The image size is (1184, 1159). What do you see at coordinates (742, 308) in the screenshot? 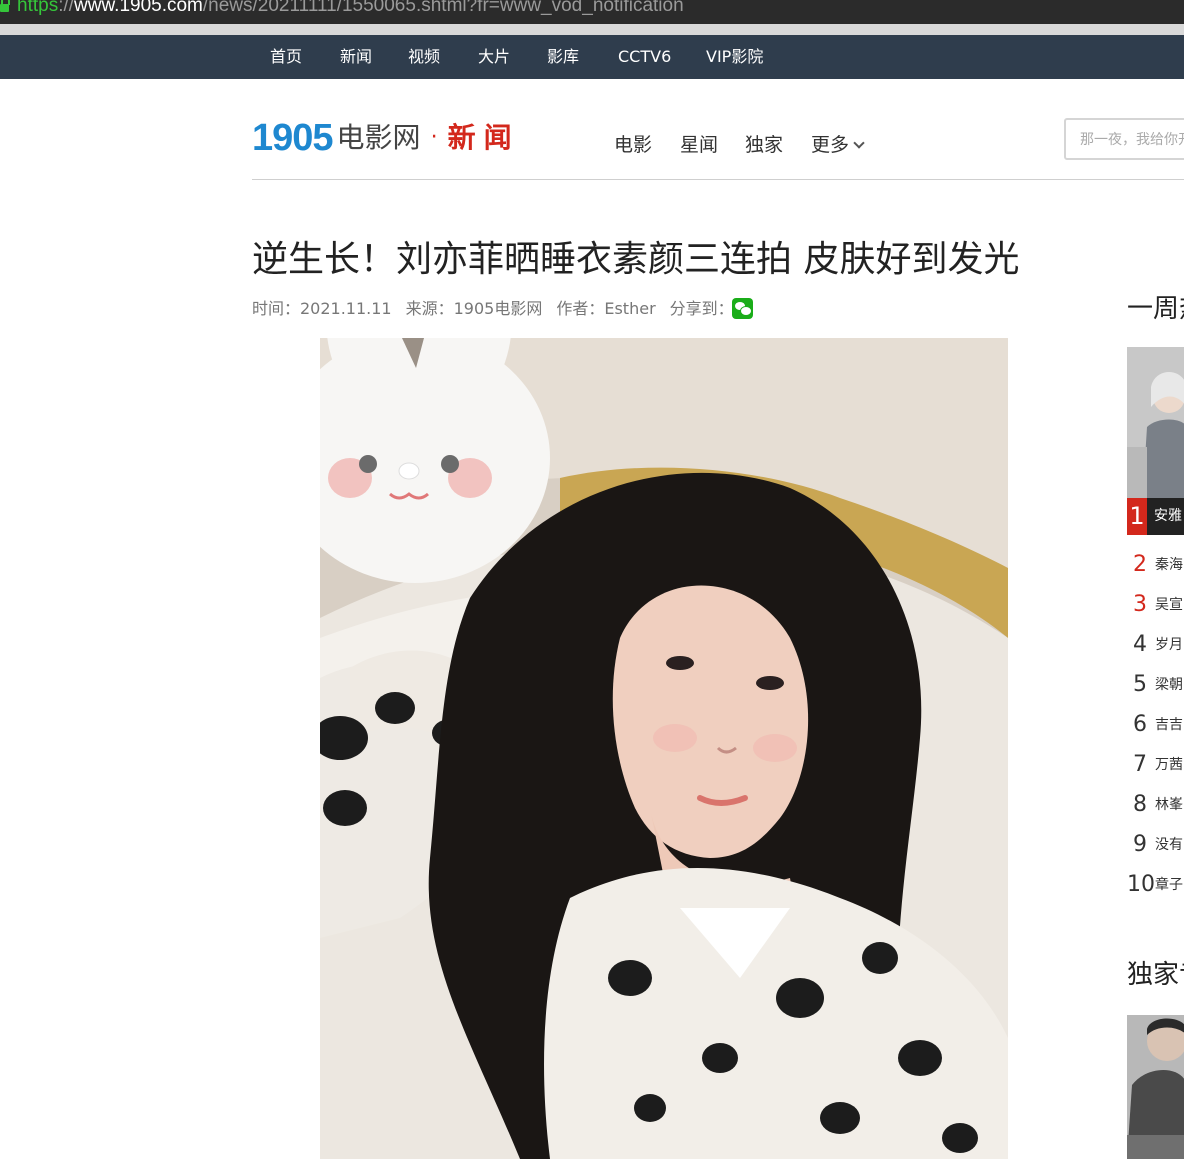
I see `wechat-share-icon` at bounding box center [742, 308].